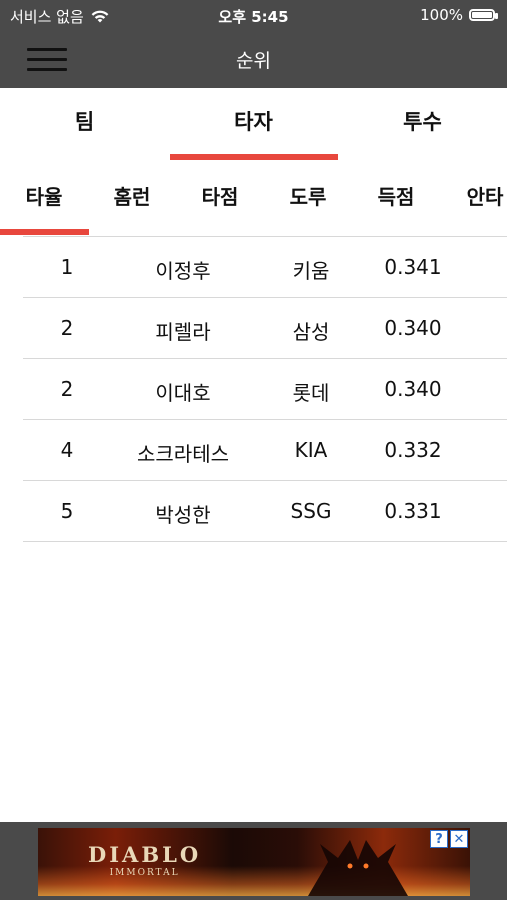 The width and height of the screenshot is (507, 900). I want to click on battery-group: 100%, so click(459, 15).